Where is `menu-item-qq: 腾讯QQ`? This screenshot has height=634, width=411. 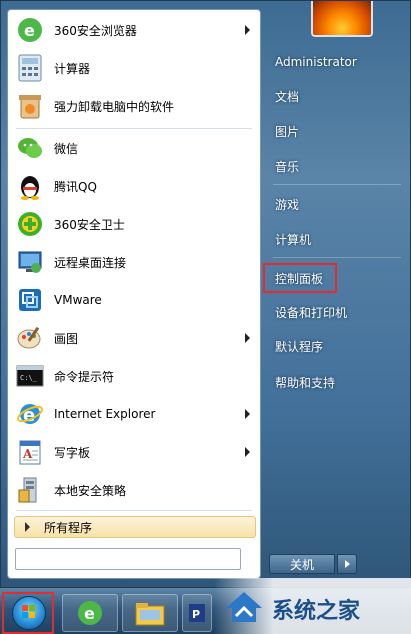
menu-item-qq: 腾讯QQ is located at coordinates (134, 186).